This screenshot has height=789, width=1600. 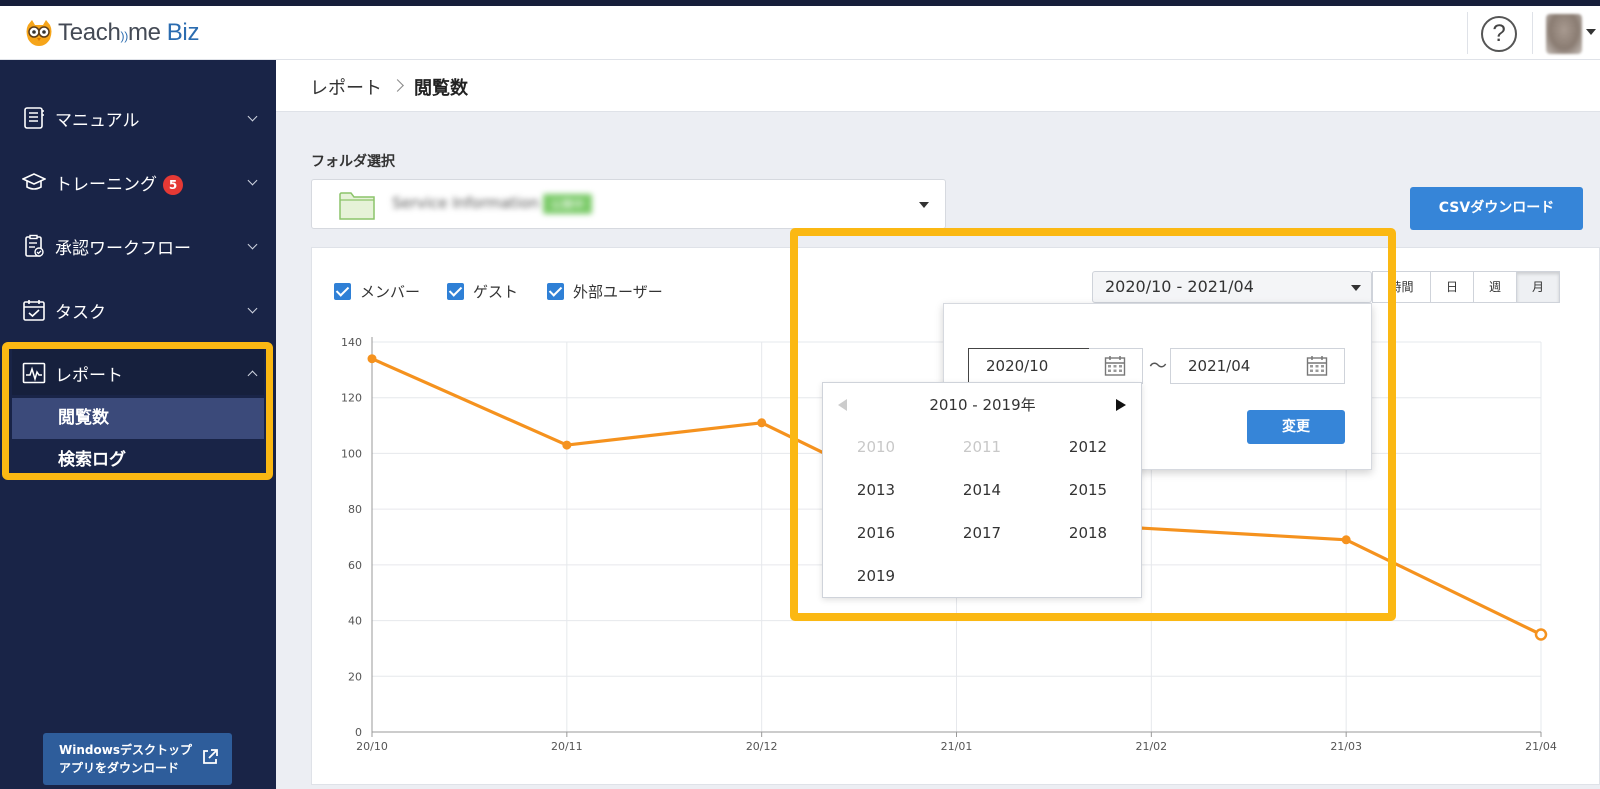 What do you see at coordinates (982, 490) in the screenshot?
I see `year-option: 2014` at bounding box center [982, 490].